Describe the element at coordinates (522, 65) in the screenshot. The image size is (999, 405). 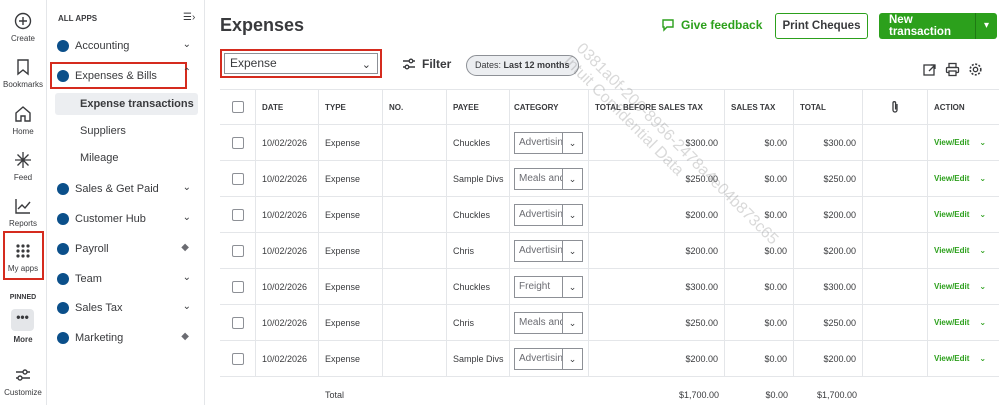
I see `dates-filter-pill: Dates: Last 12 months` at that location.